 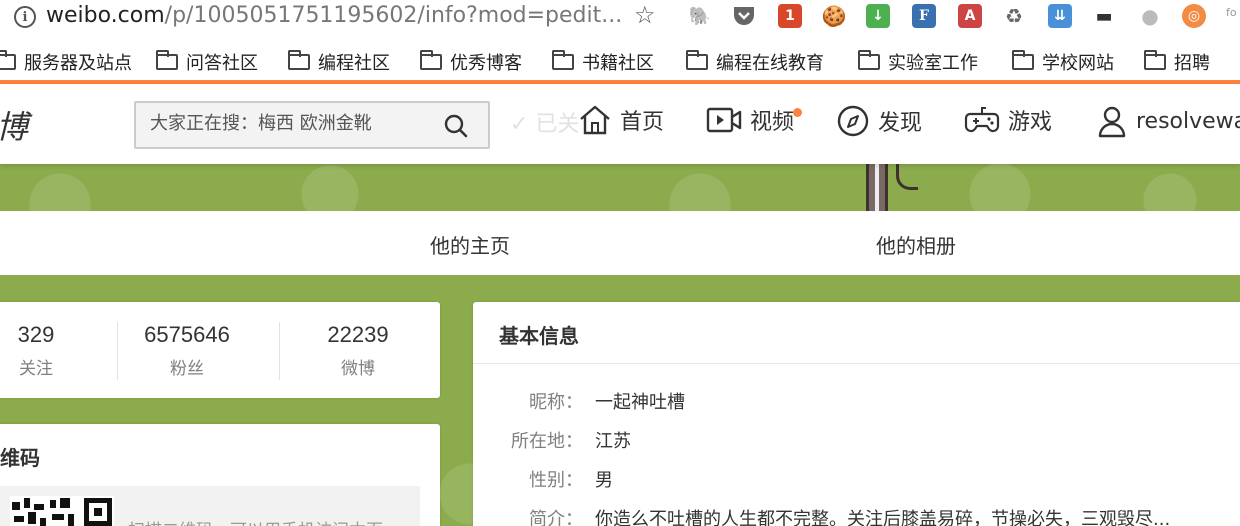 I want to click on weibo-logo: 博, so click(x=14, y=125).